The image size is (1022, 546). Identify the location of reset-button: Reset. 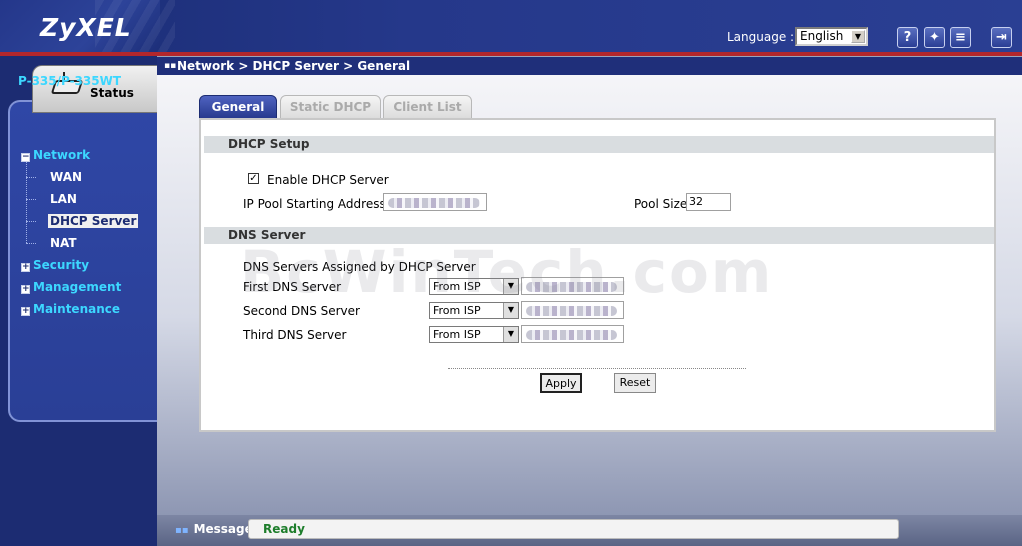
(635, 383).